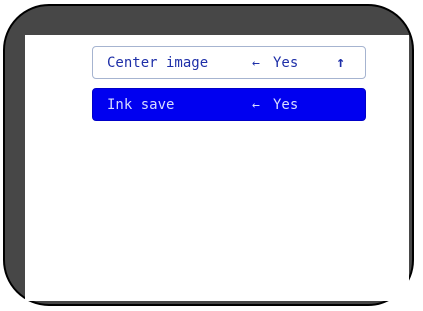 This screenshot has width=423, height=311. I want to click on menu-item-center-image: Center image ← Yes ↑, so click(229, 62).